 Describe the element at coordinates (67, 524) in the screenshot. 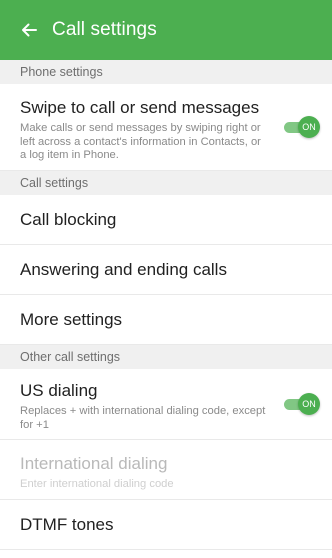

I see `dtmf-tones-title: DTMF tones` at that location.